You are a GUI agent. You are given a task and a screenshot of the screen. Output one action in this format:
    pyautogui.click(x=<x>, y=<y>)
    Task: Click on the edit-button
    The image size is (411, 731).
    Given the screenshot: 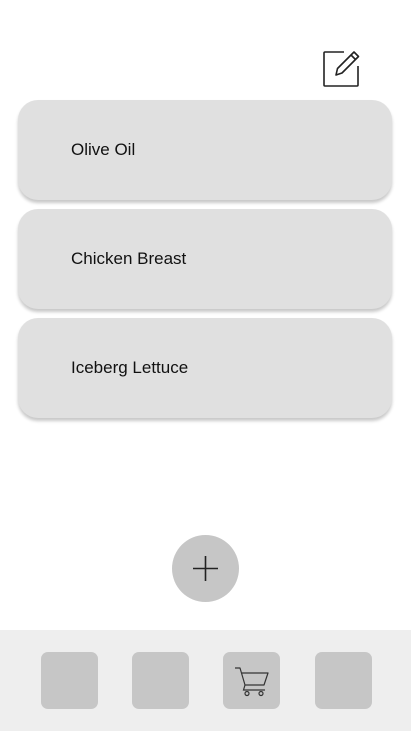 What is the action you would take?
    pyautogui.click(x=342, y=68)
    